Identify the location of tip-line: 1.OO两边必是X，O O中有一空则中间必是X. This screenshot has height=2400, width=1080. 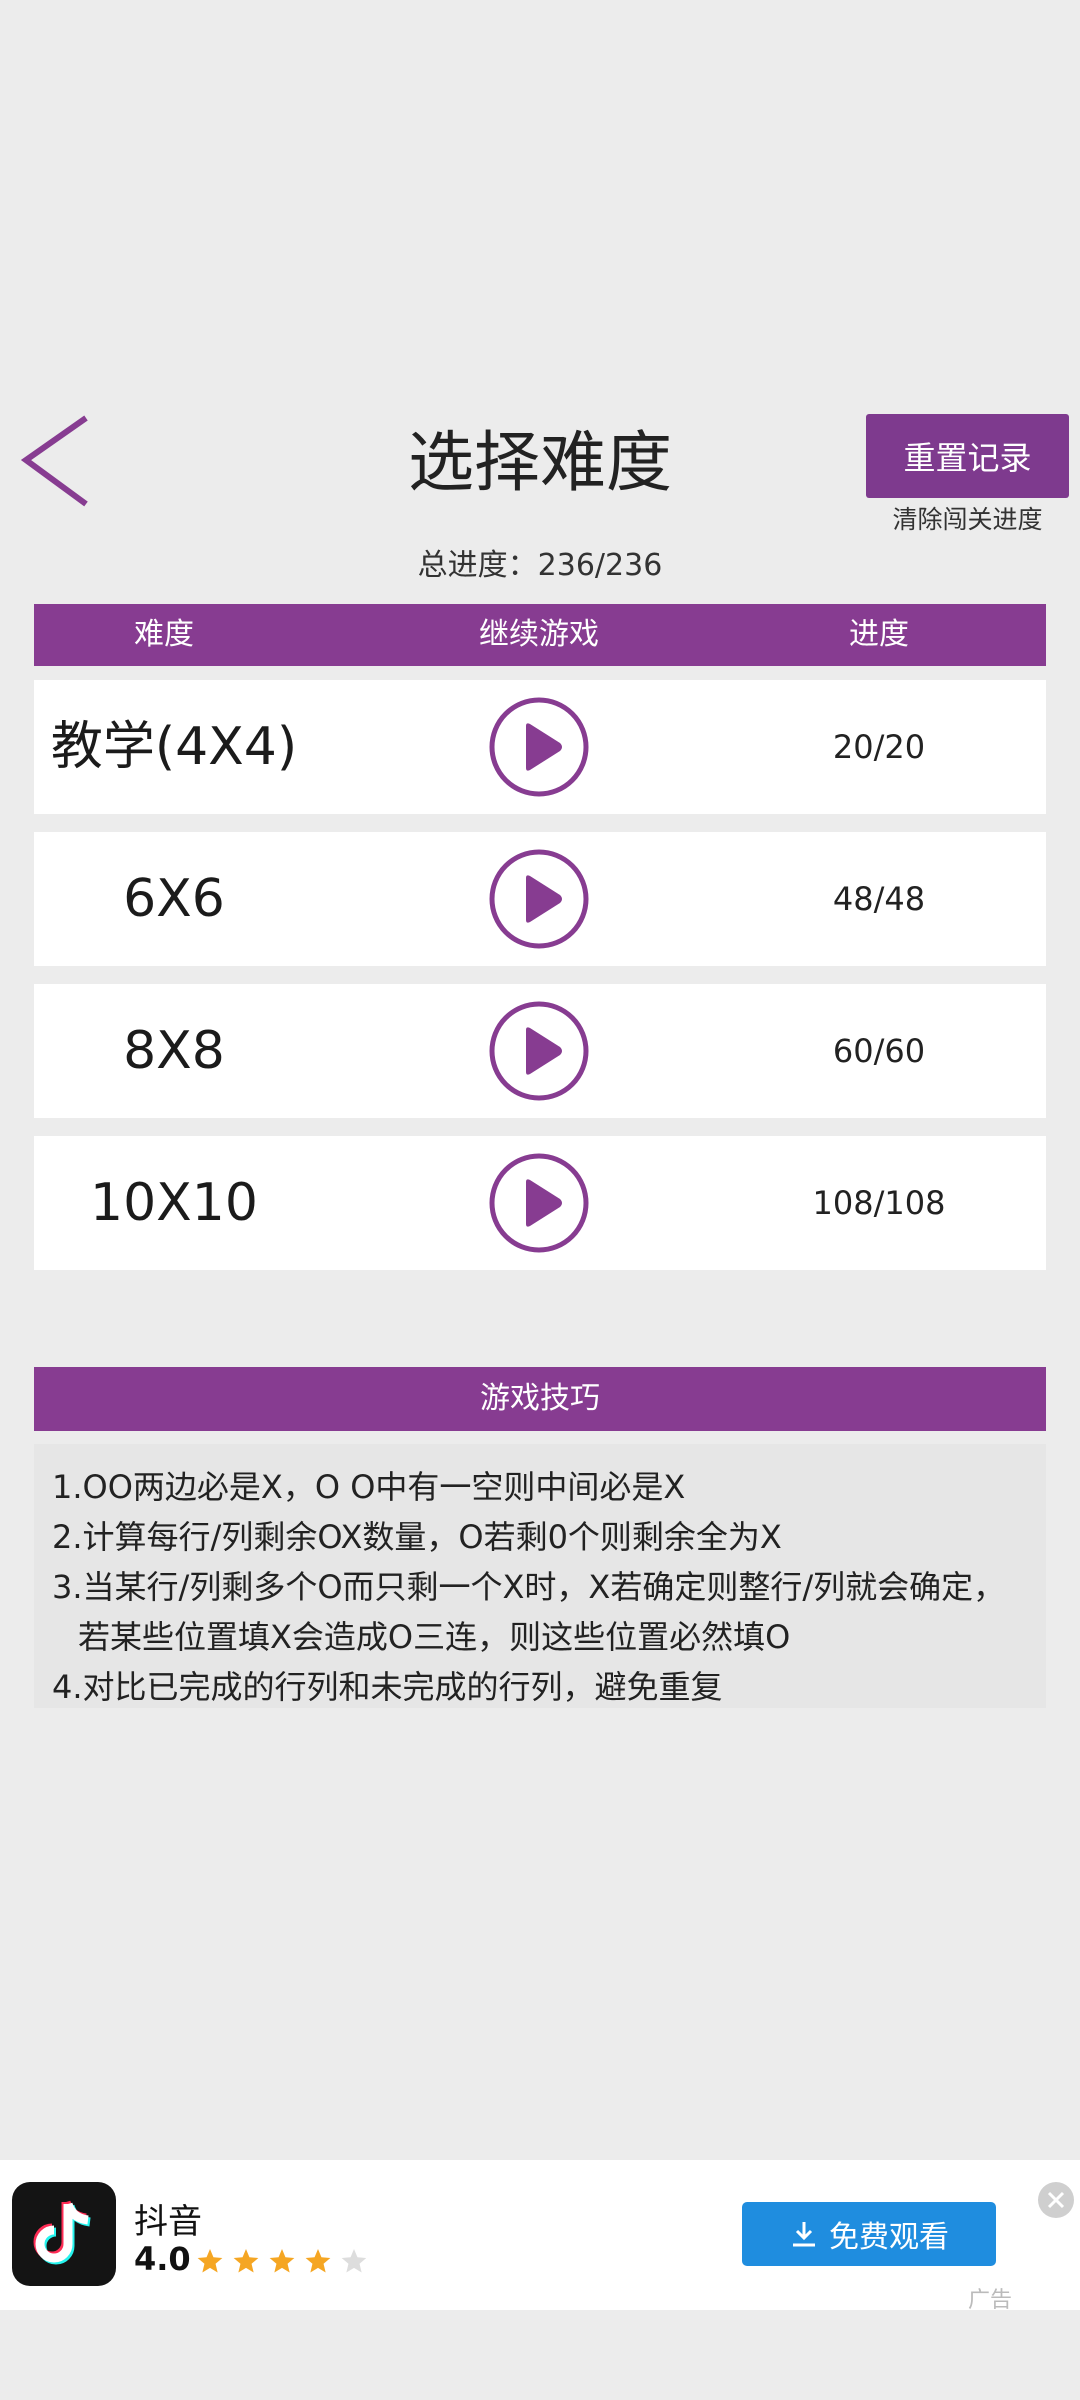
(369, 1487).